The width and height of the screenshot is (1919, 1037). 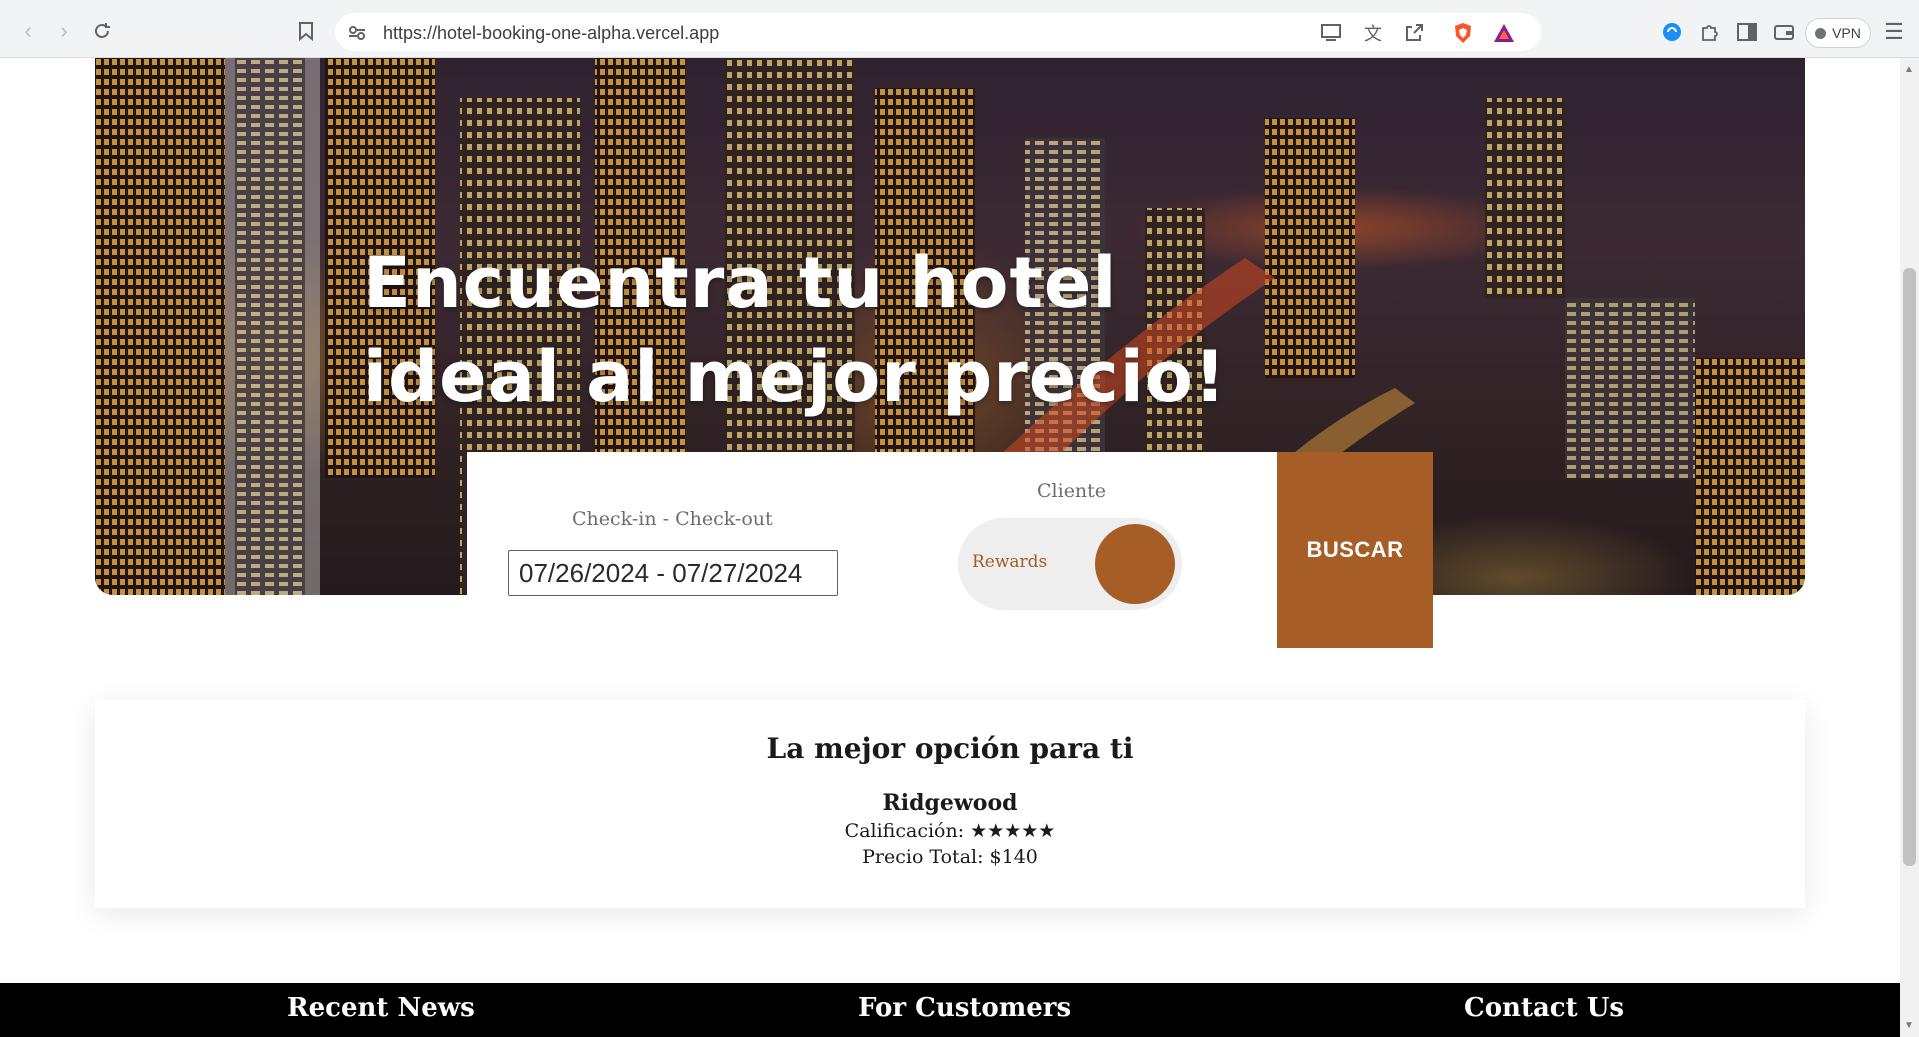 I want to click on bookmark-icon, so click(x=306, y=31).